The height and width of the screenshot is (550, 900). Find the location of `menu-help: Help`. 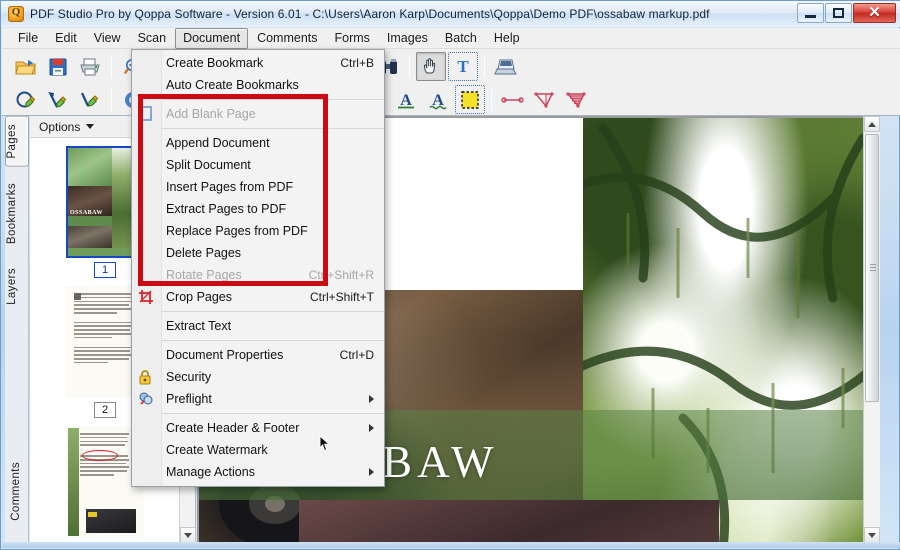

menu-help: Help is located at coordinates (507, 38).